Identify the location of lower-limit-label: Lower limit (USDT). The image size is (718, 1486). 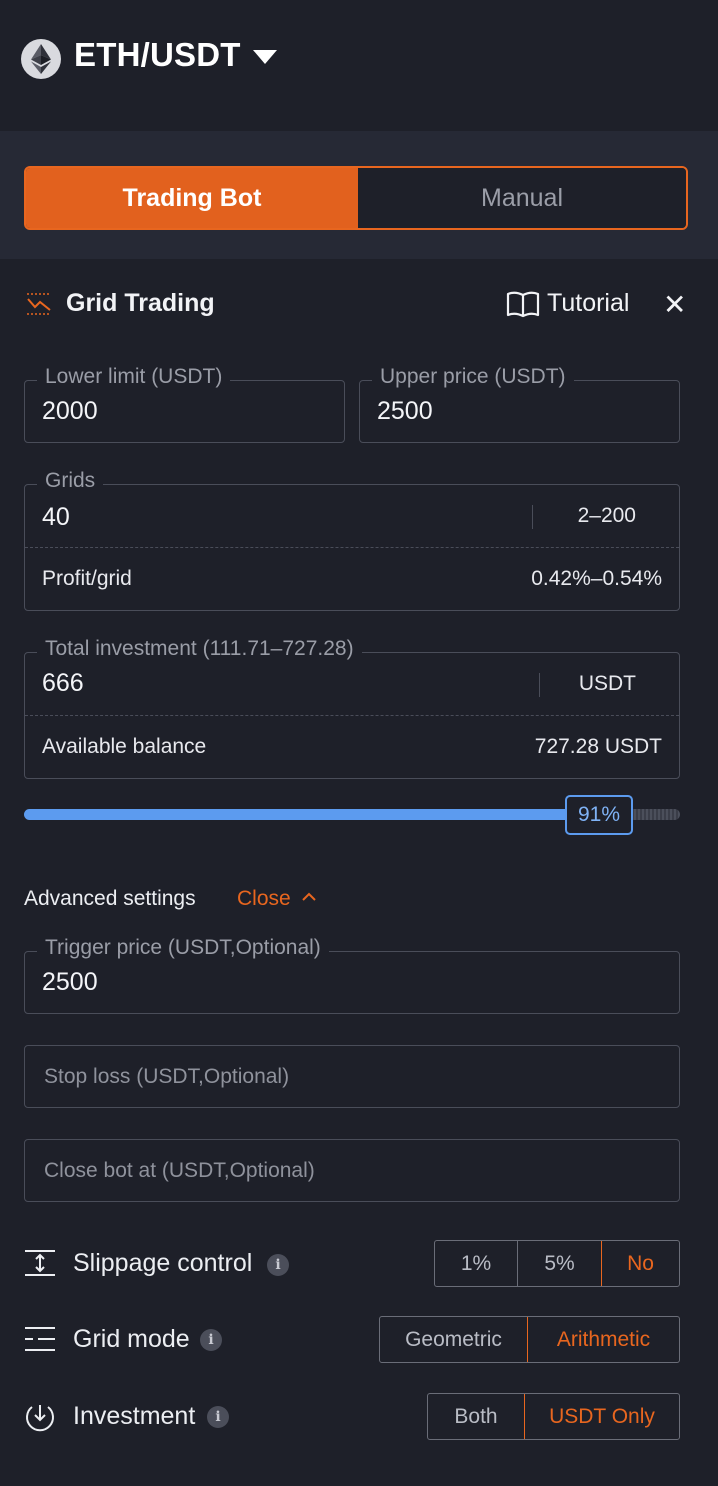
(134, 377).